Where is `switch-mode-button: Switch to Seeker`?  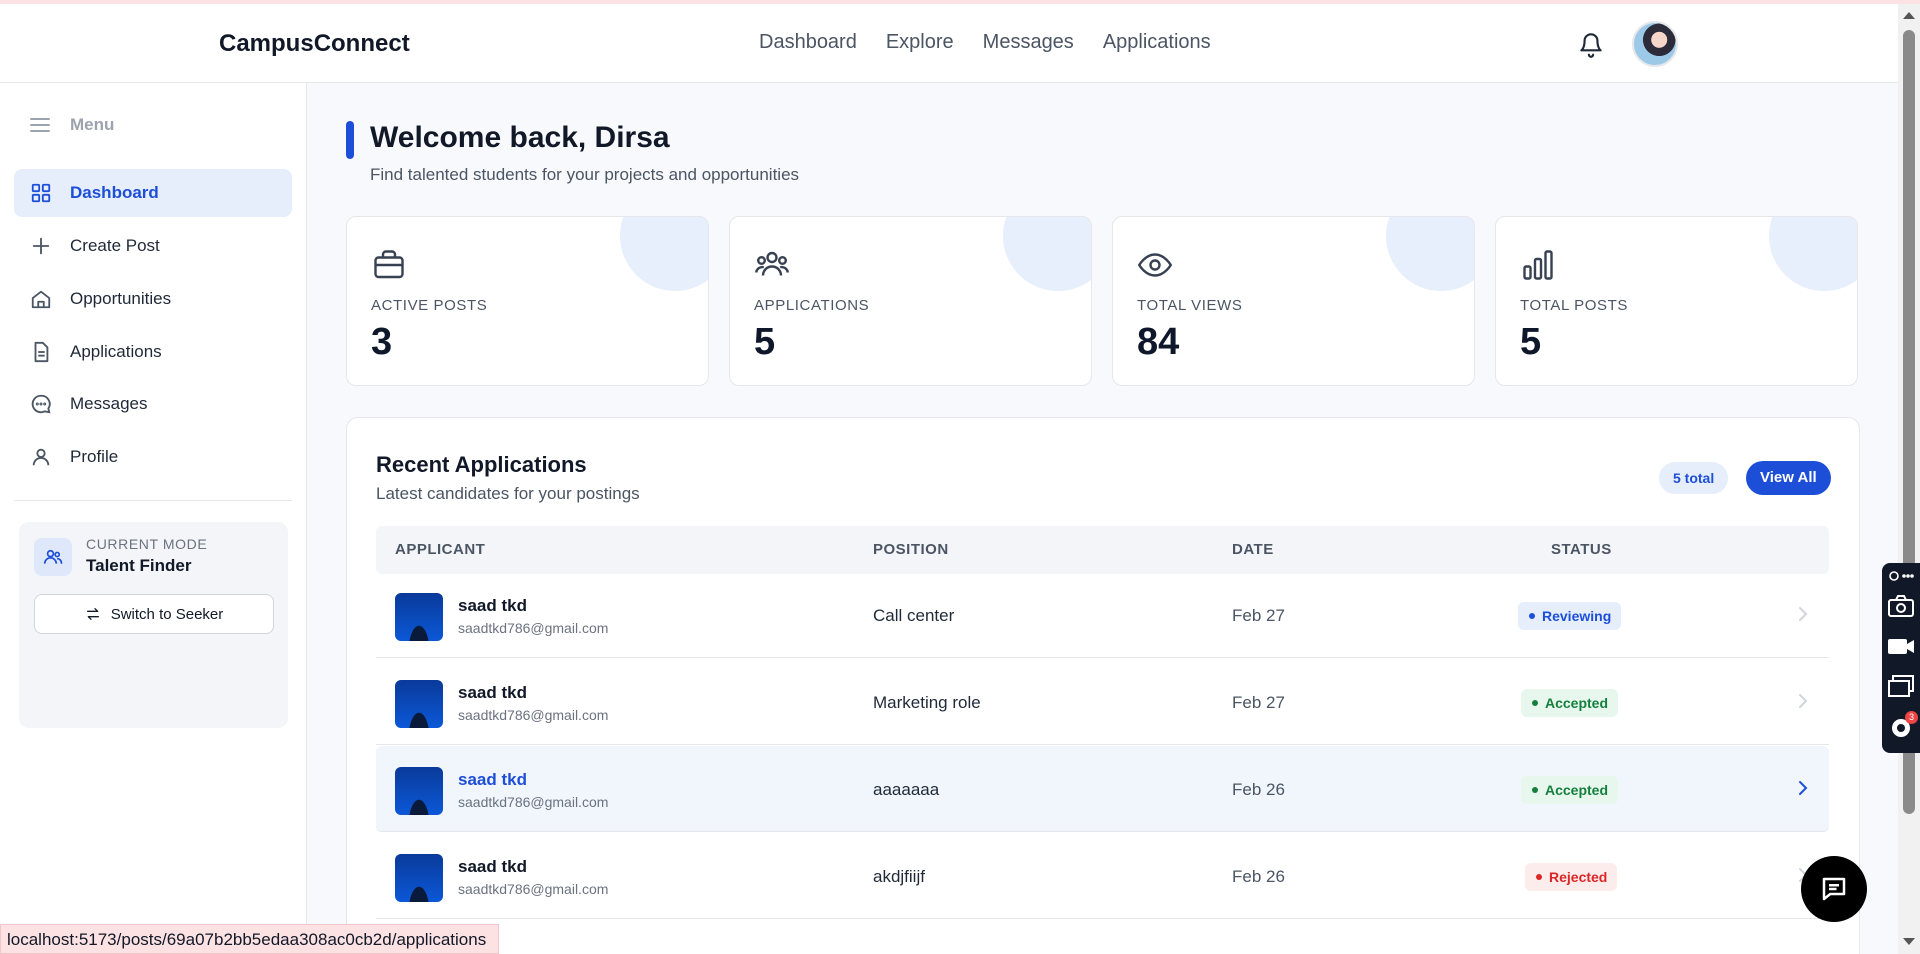
switch-mode-button: Switch to Seeker is located at coordinates (154, 614).